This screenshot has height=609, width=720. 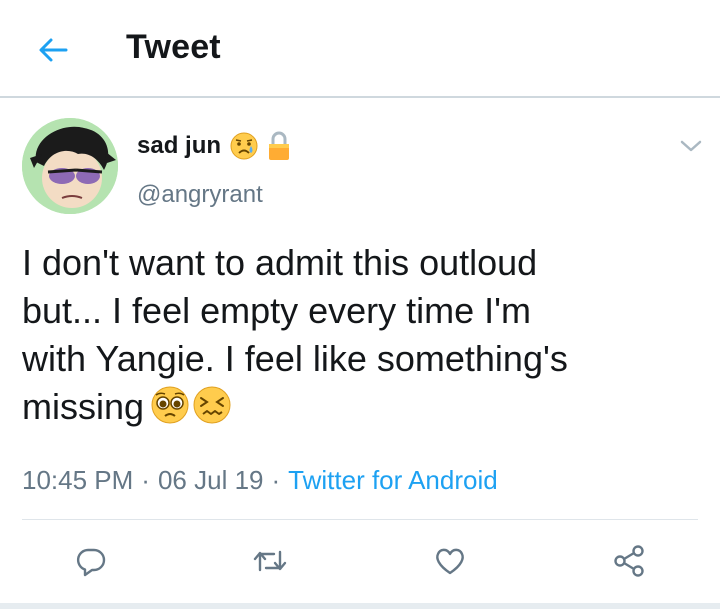 I want to click on tweet-time: 10:45 PM, so click(x=78, y=480).